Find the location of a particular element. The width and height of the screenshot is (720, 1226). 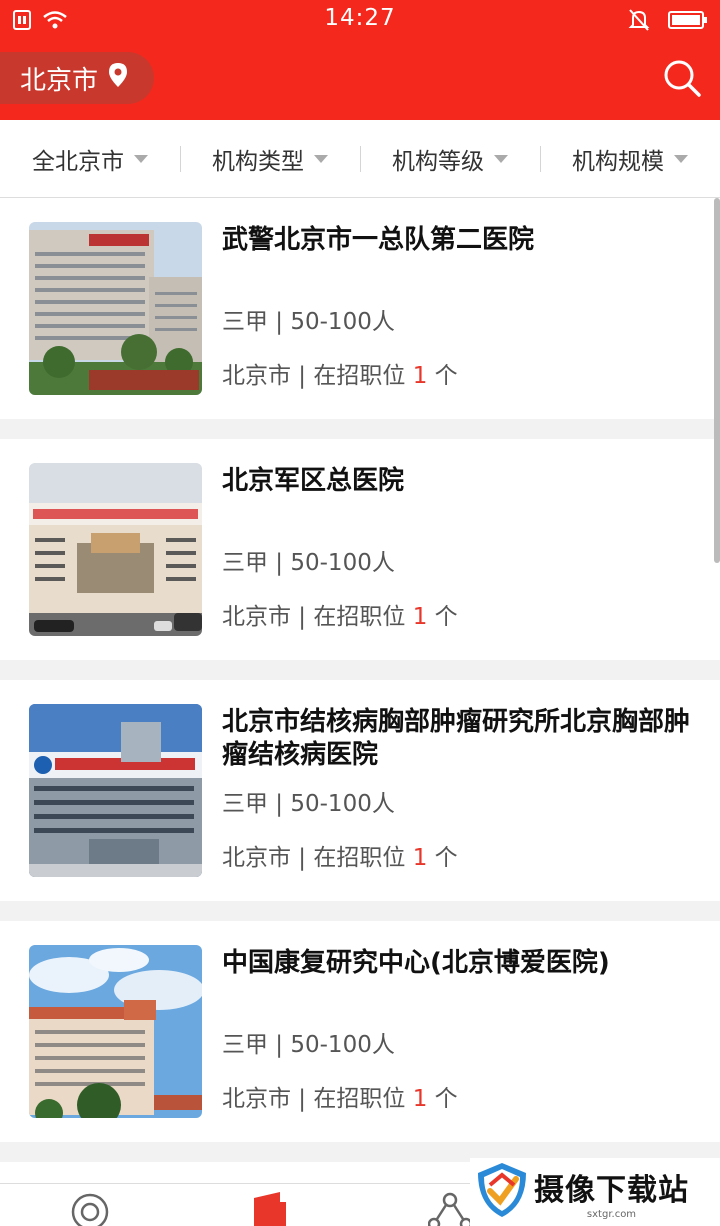

watermark: 摄像下载站 sxtgr.com is located at coordinates (595, 1192).